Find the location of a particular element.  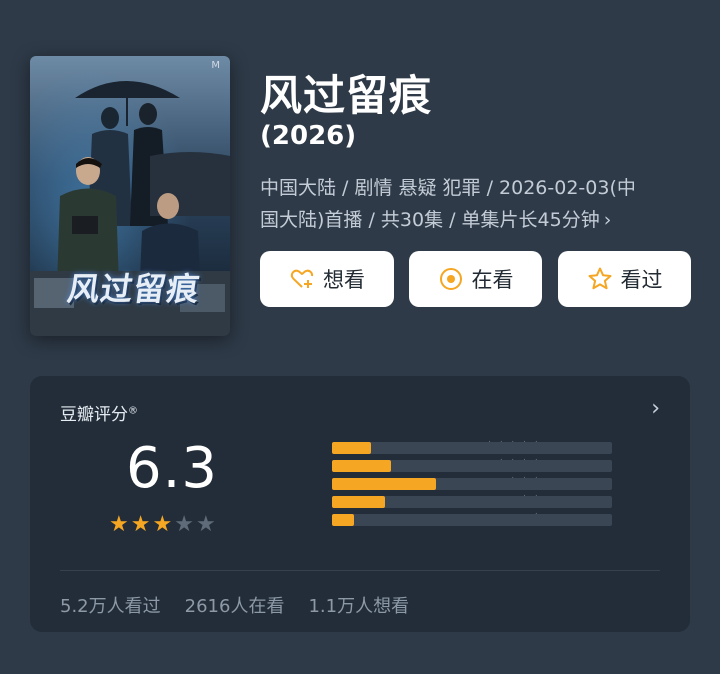

release-year: (2026) is located at coordinates (308, 136).